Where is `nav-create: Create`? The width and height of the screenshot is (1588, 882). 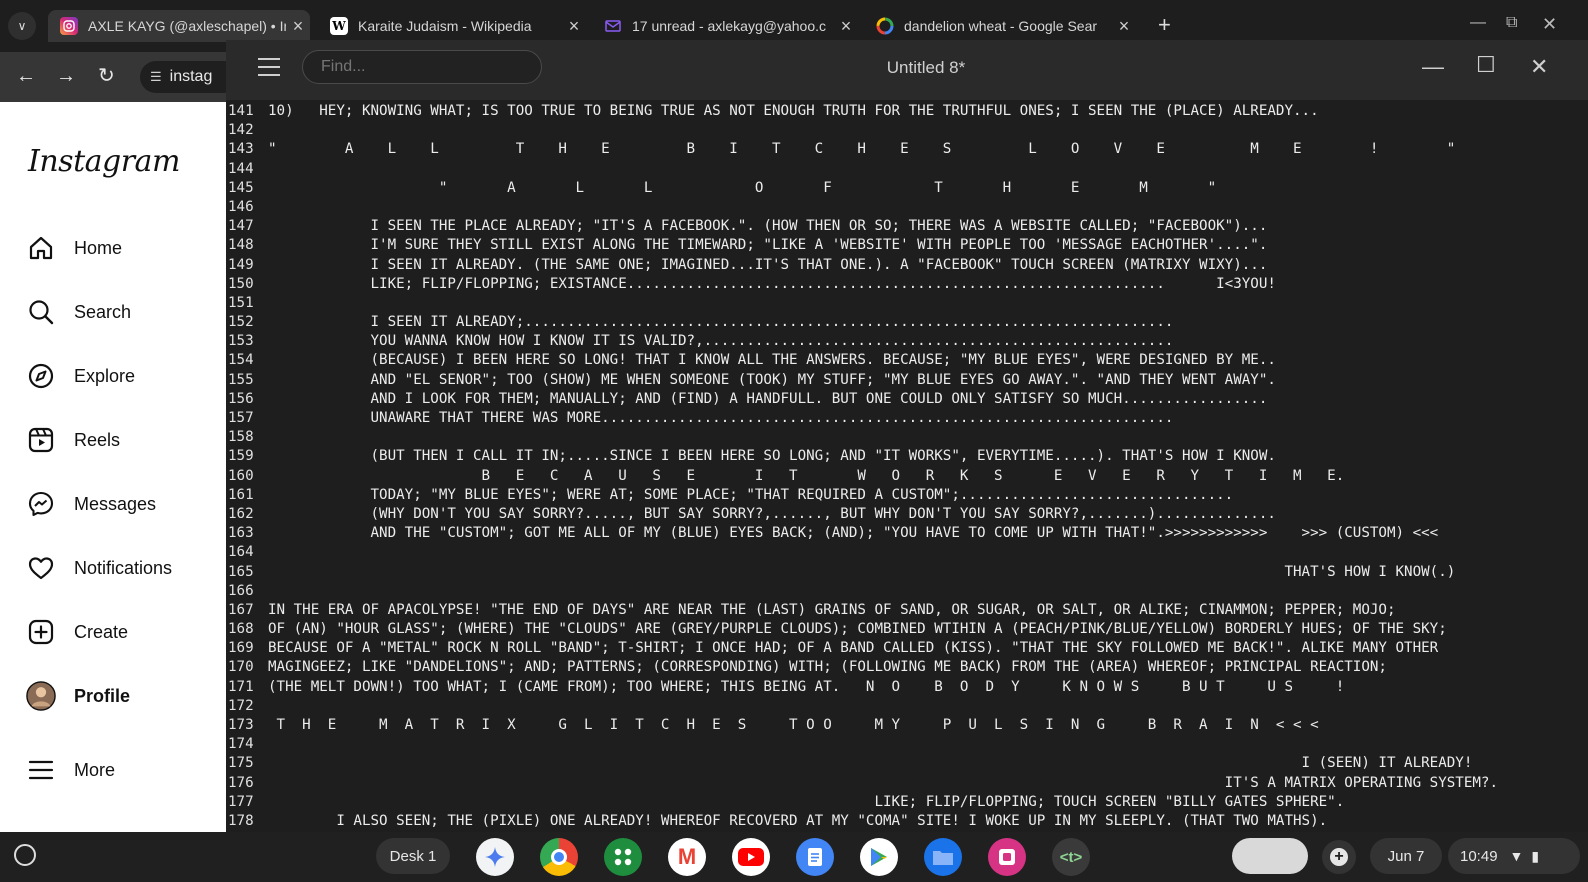 nav-create: Create is located at coordinates (77, 632).